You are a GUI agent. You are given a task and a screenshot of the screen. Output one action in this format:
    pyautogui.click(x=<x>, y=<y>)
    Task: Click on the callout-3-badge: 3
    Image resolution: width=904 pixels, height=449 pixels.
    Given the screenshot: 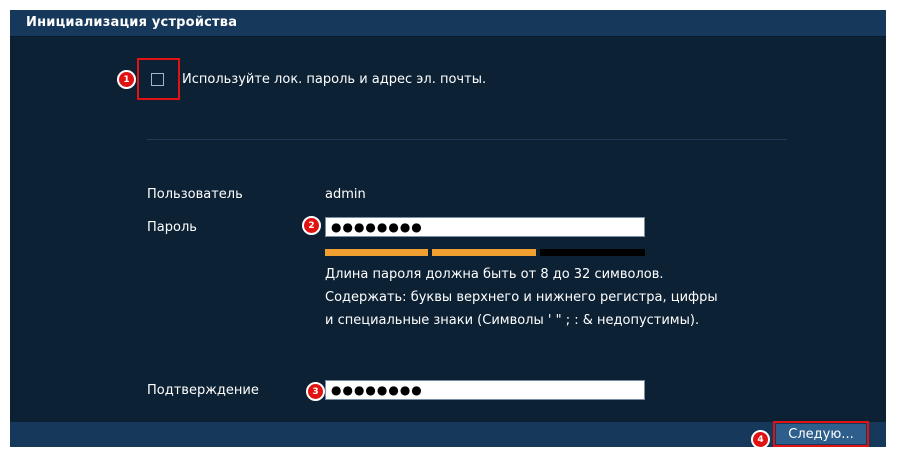 What is the action you would take?
    pyautogui.click(x=315, y=391)
    